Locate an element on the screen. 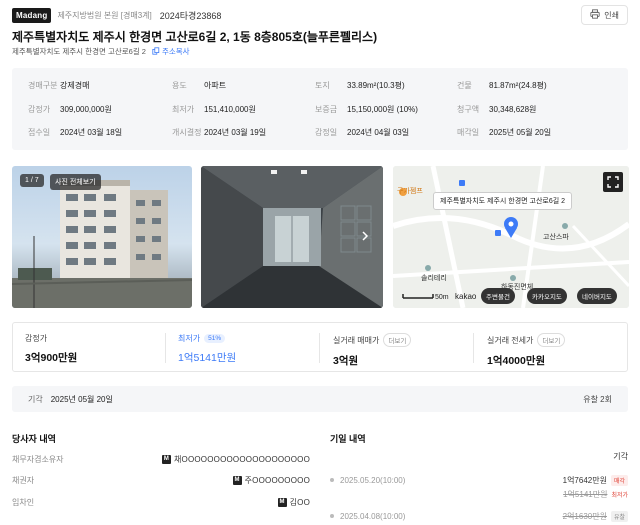 Image resolution: width=640 pixels, height=525 pixels. min-rate-badge: 51% is located at coordinates (215, 338).